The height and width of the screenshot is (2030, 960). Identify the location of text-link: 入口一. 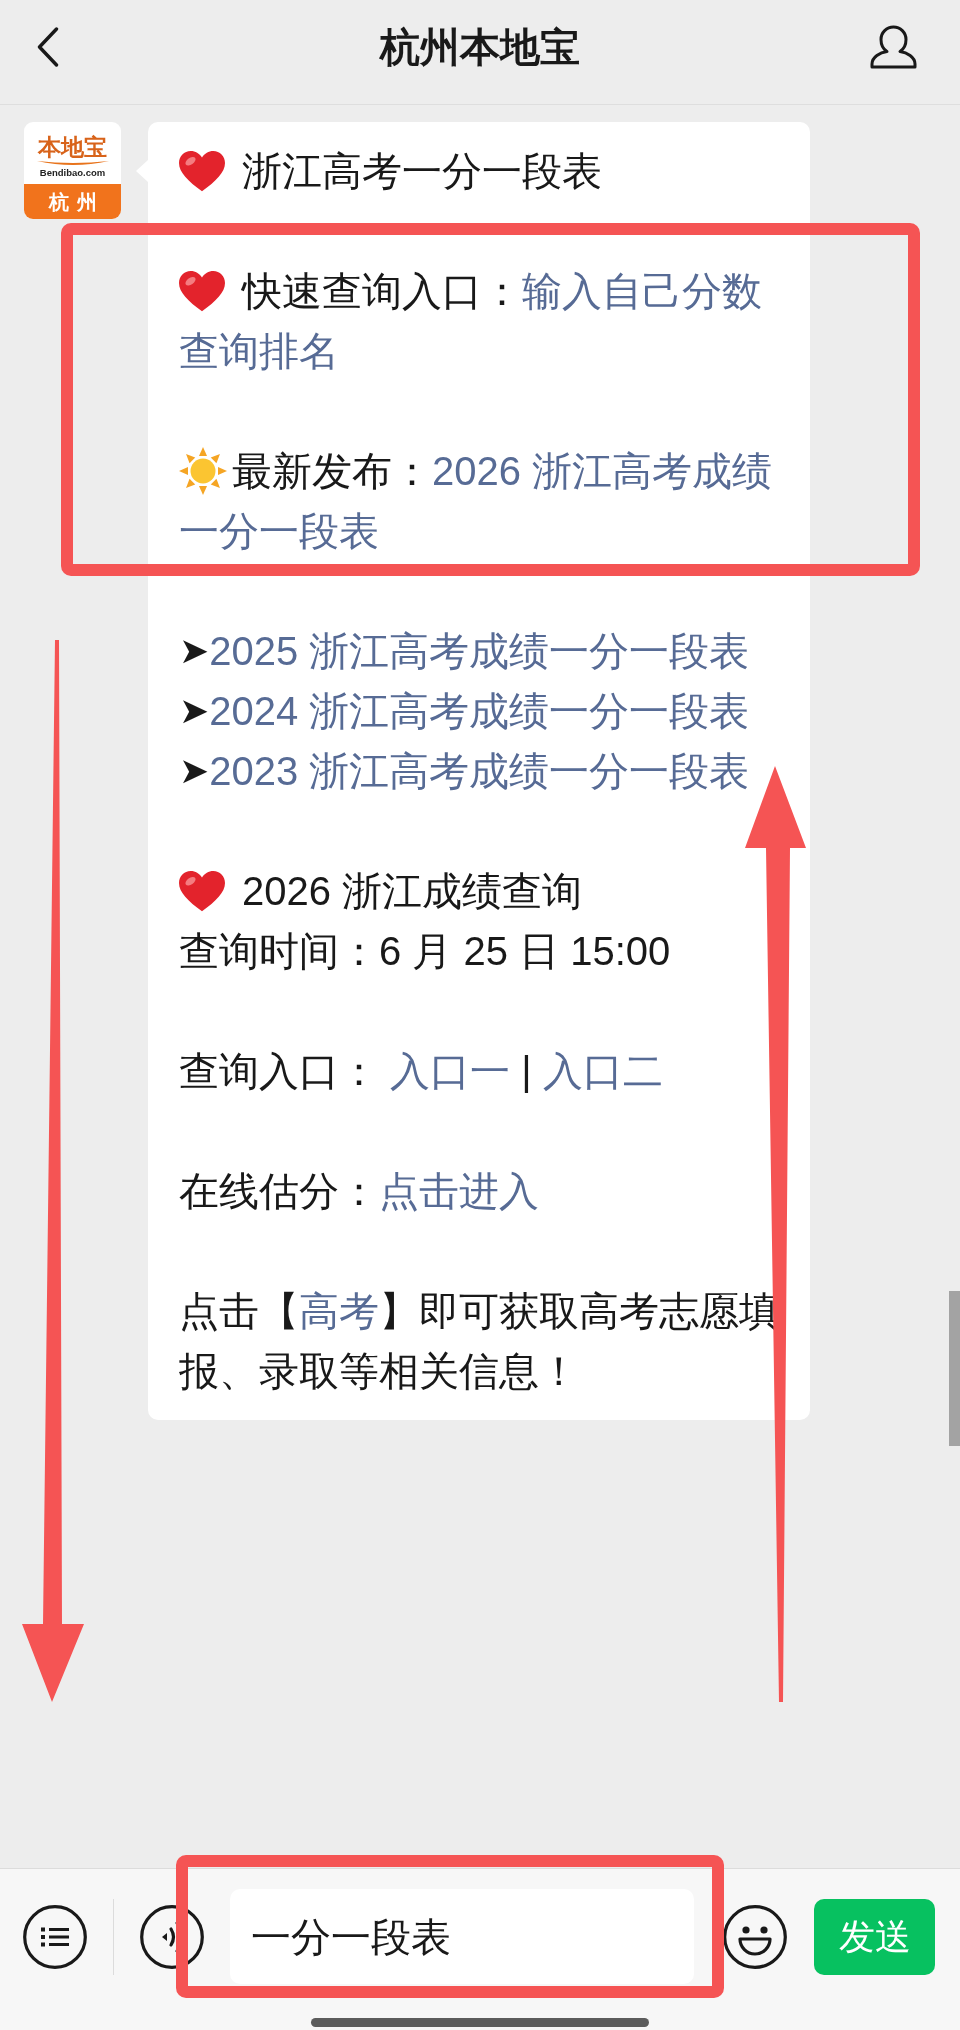
(450, 1071).